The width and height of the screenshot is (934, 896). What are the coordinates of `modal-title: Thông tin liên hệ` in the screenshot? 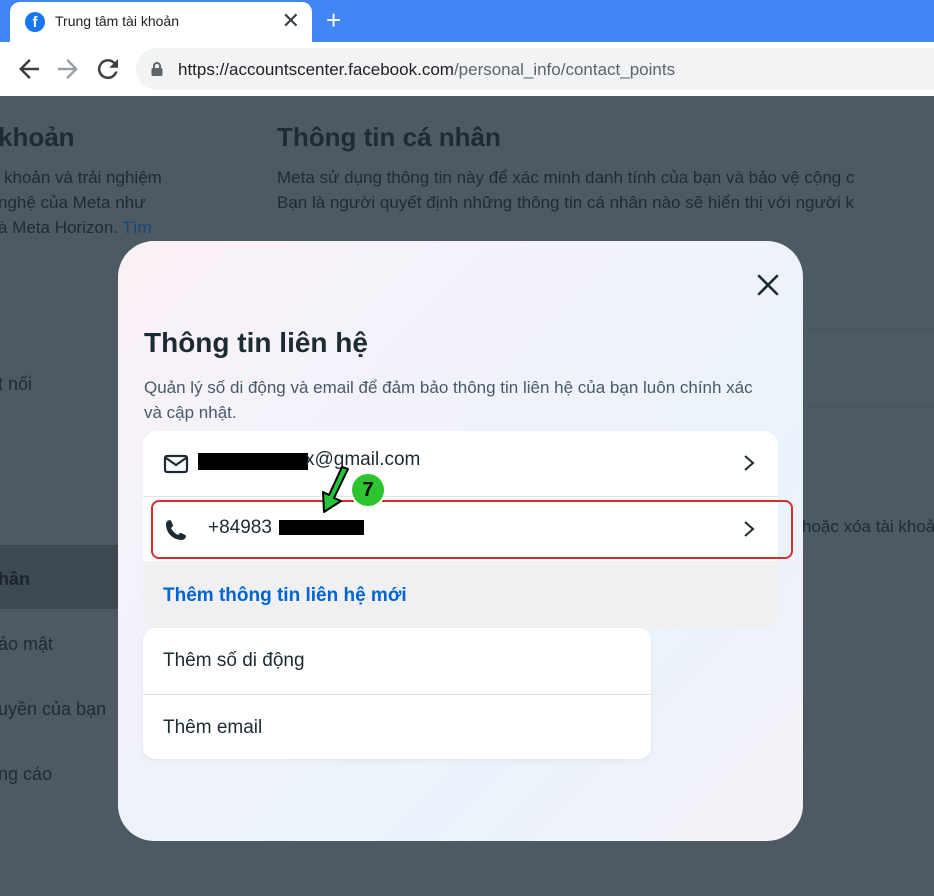 It's located at (256, 342).